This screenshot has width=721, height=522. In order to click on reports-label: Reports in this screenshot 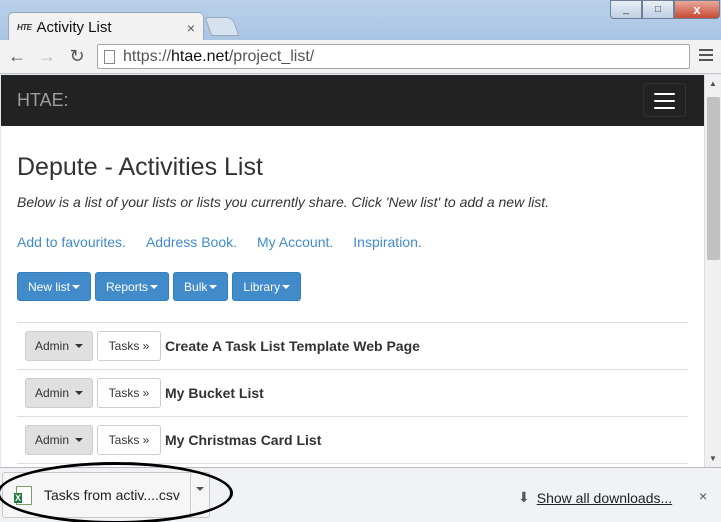, I will do `click(127, 286)`.